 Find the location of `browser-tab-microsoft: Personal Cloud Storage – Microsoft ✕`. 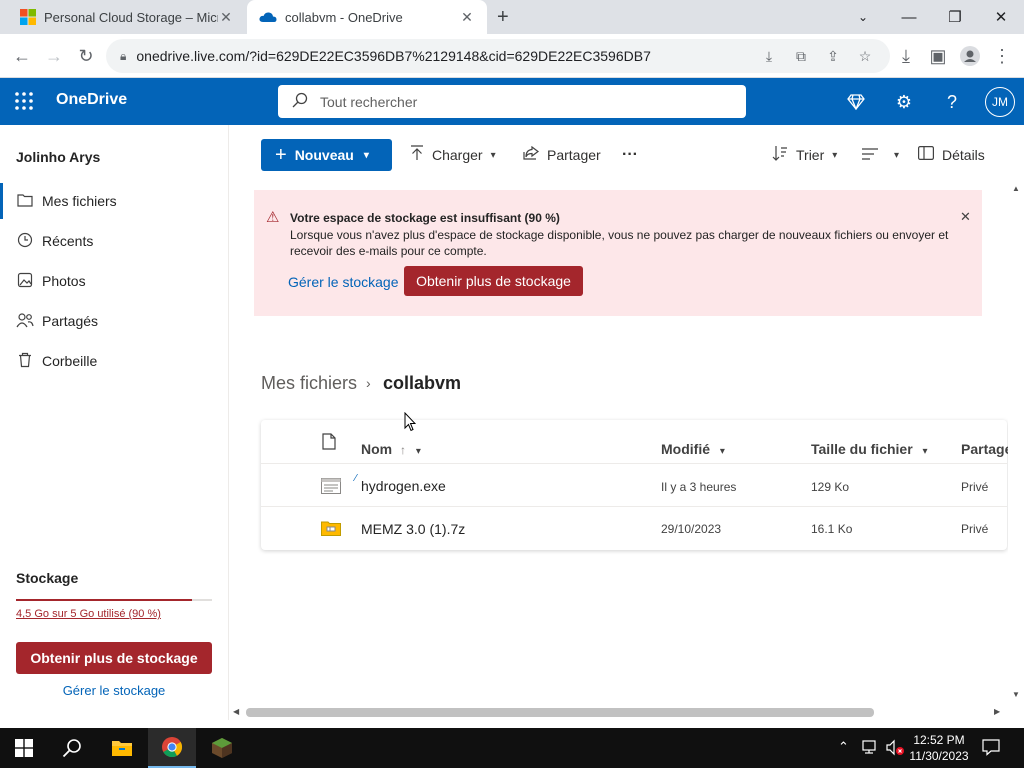

browser-tab-microsoft: Personal Cloud Storage – Microsoft ✕ is located at coordinates (127, 17).